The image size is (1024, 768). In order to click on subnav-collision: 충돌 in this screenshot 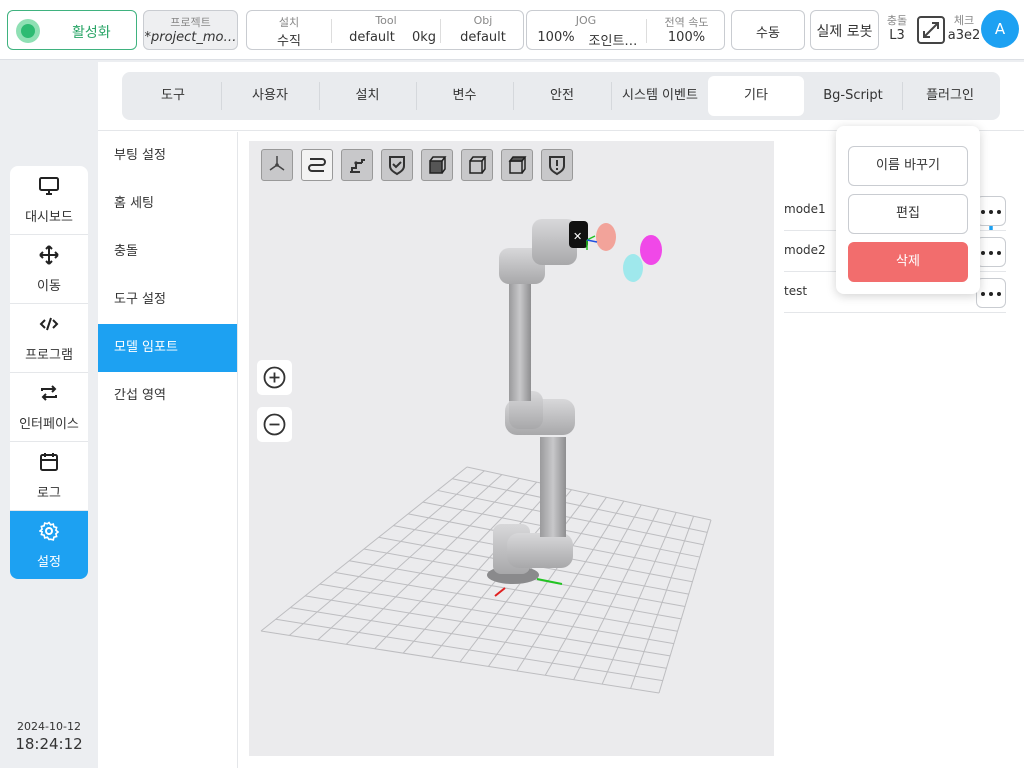, I will do `click(167, 252)`.